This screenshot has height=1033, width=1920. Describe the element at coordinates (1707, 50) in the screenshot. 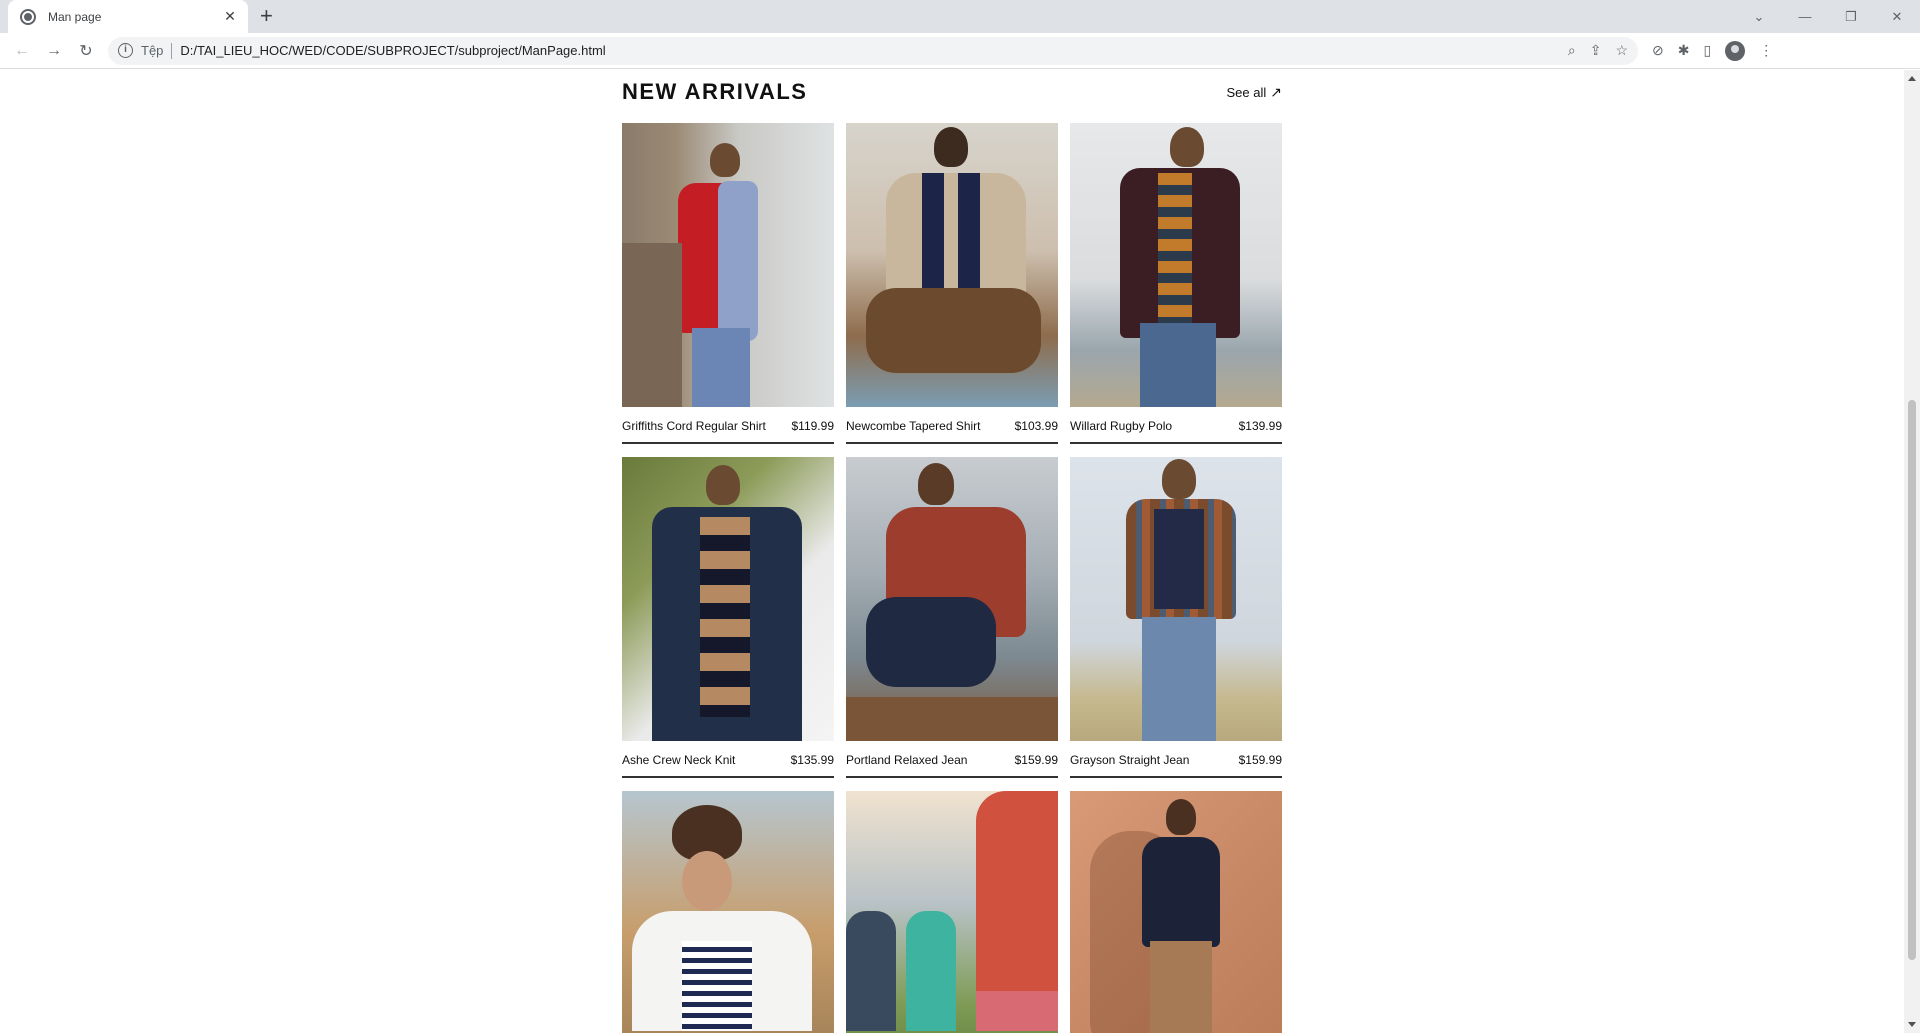

I see `side-panel-icon: ▯` at that location.